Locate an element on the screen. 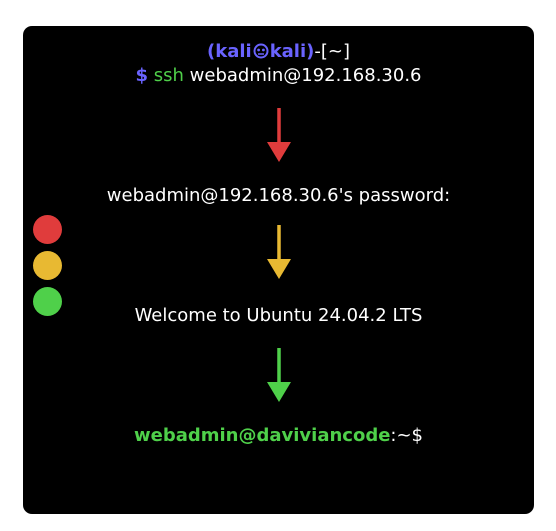  yellow-dot-icon is located at coordinates (47, 265).